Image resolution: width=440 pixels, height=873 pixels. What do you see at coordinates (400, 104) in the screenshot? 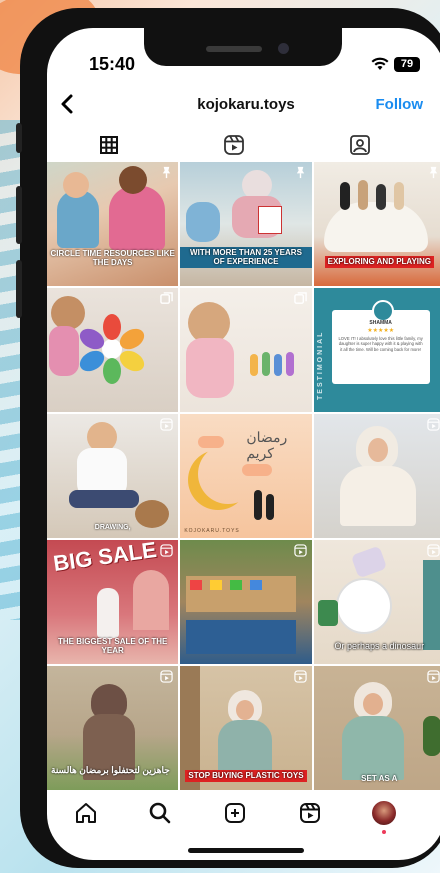
I see `follow-button: Follow` at bounding box center [400, 104].